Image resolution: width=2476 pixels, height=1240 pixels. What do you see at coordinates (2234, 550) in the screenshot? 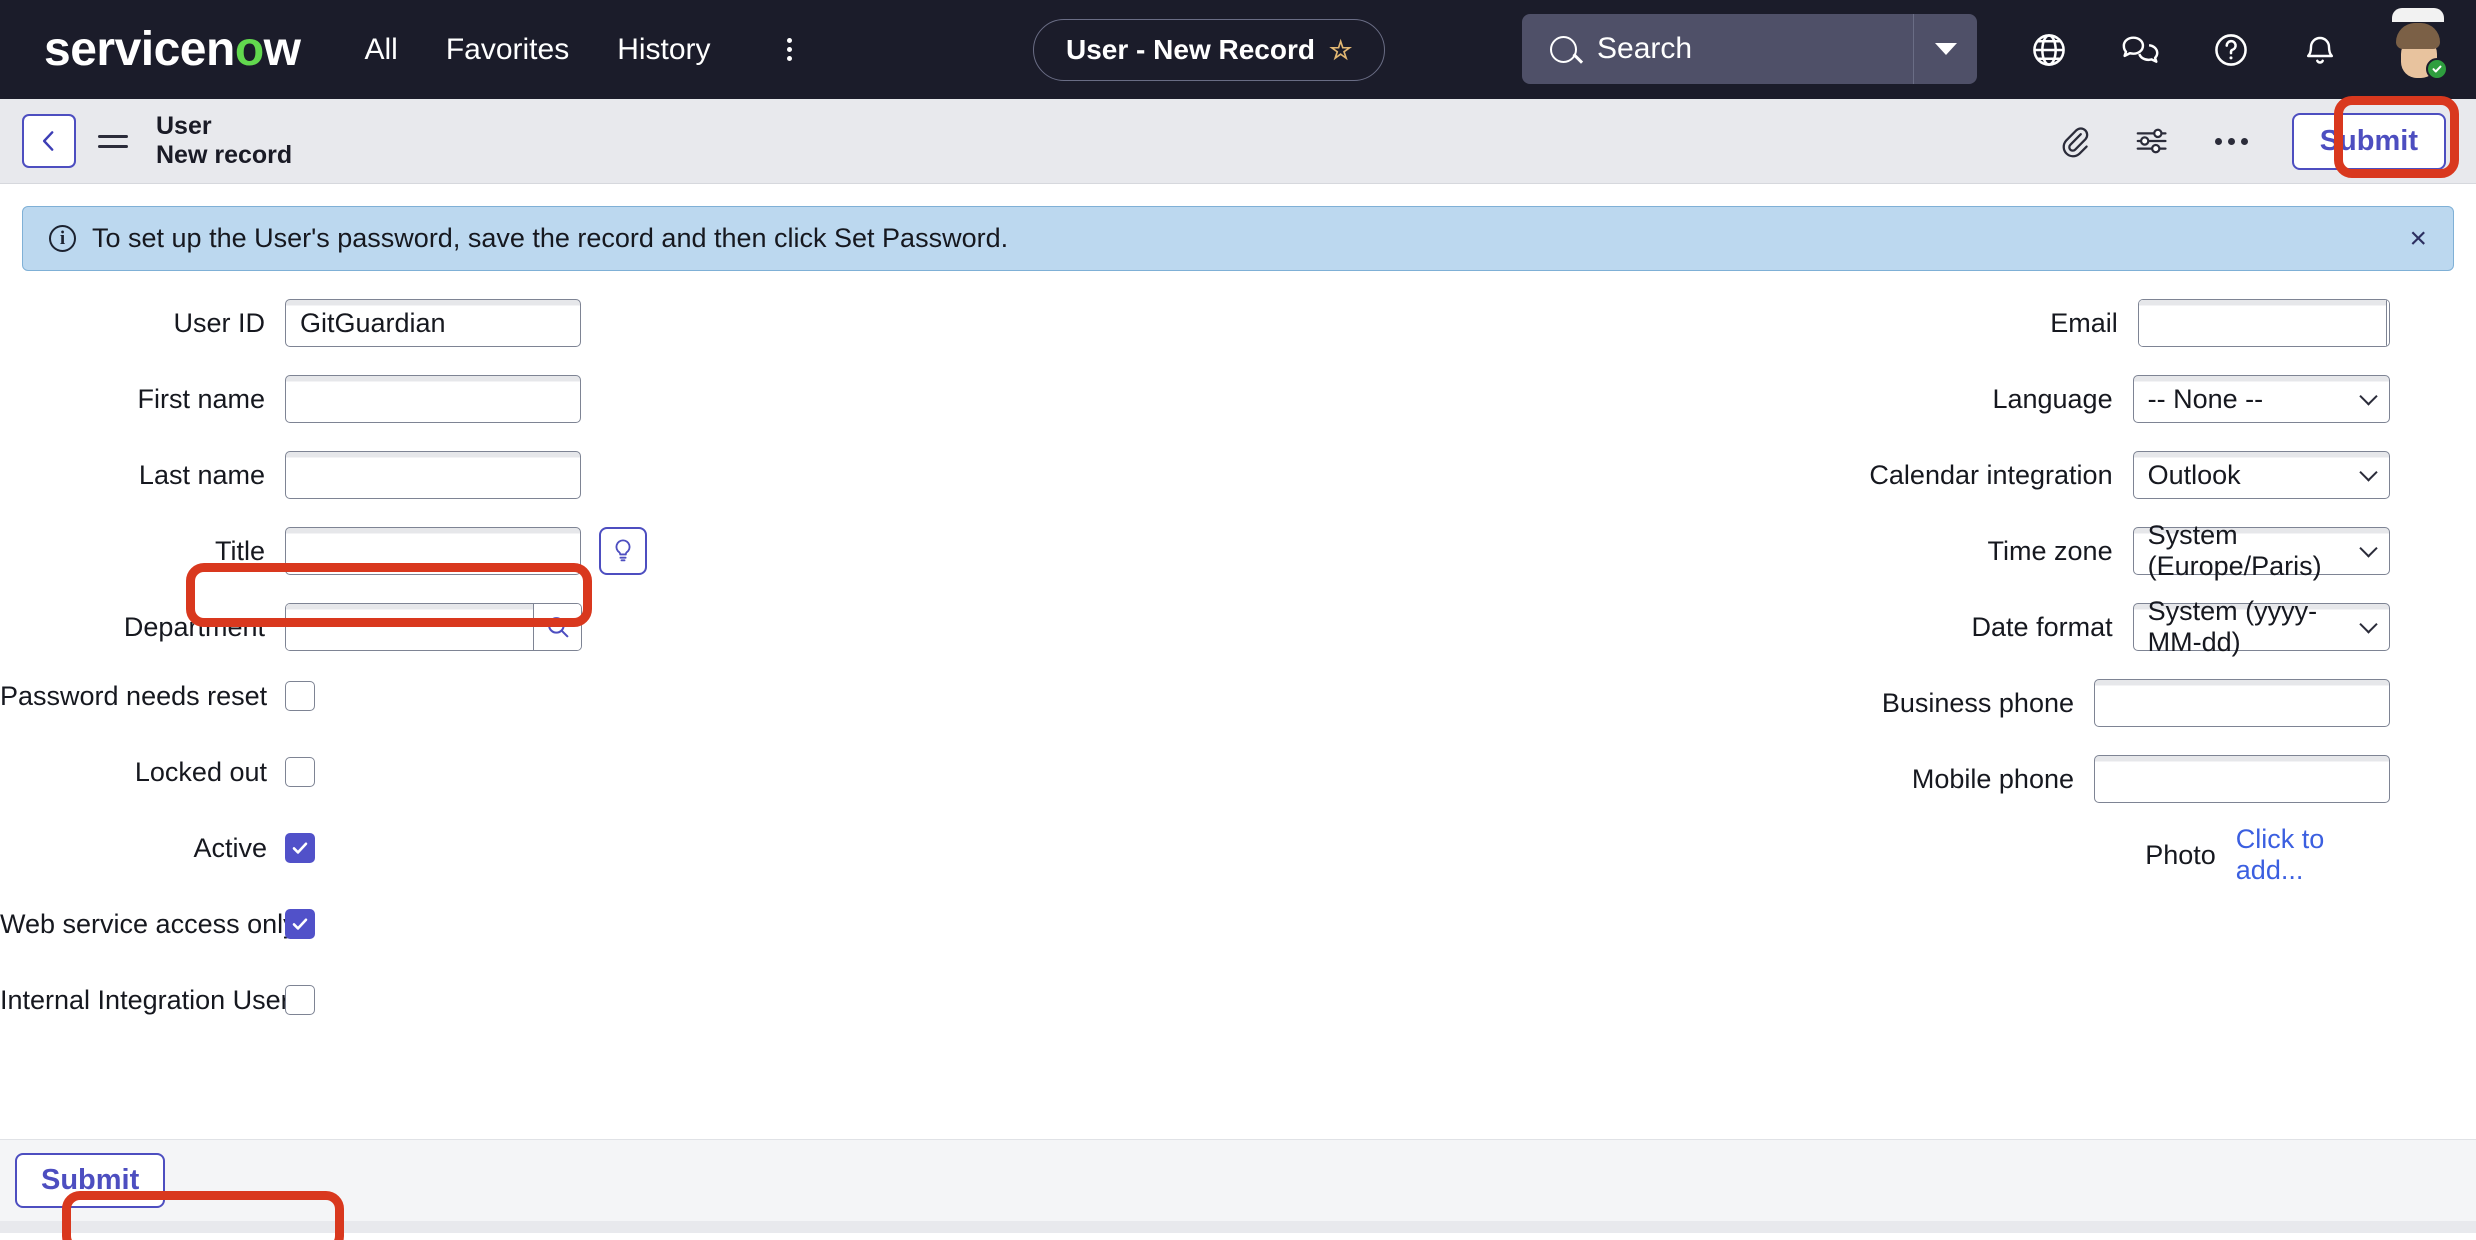
I see `time-zone-select-value: System (Europe/Paris)` at bounding box center [2234, 550].